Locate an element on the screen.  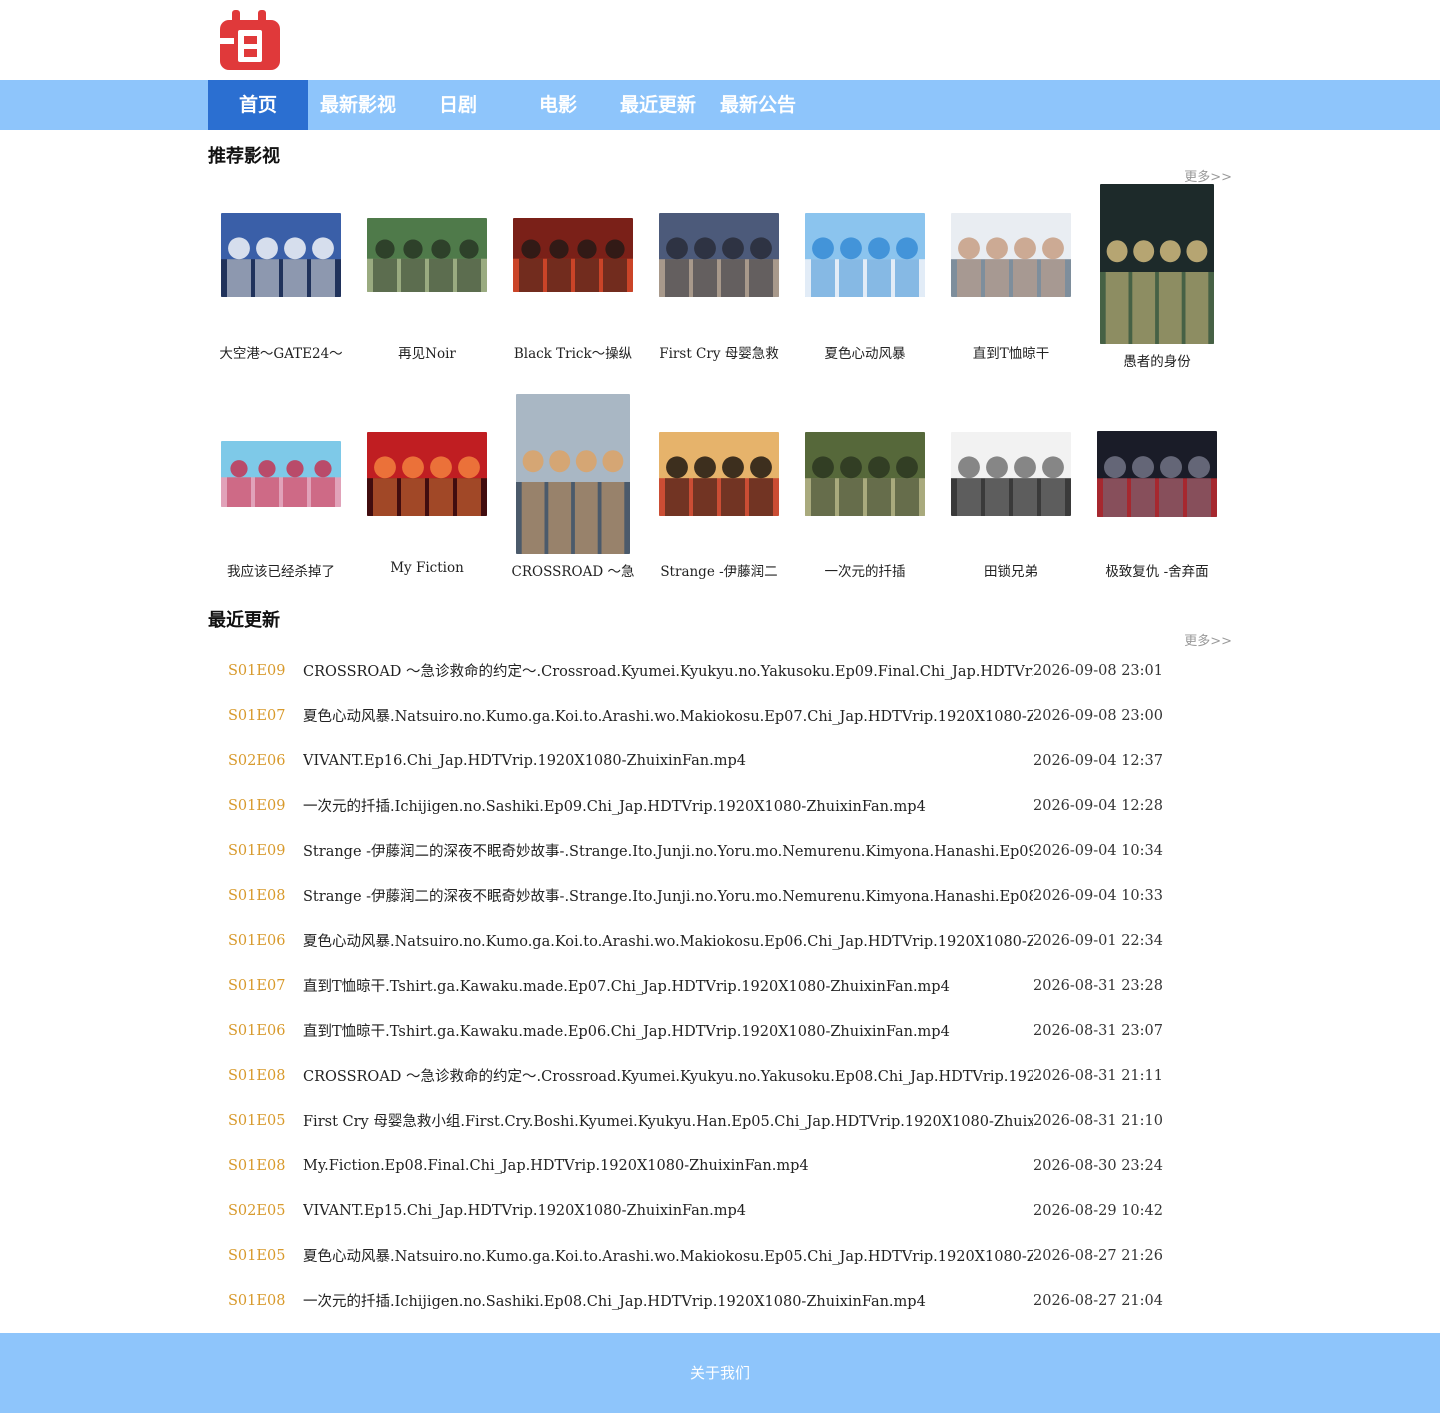
nav-item: 最新公告 is located at coordinates (758, 105).